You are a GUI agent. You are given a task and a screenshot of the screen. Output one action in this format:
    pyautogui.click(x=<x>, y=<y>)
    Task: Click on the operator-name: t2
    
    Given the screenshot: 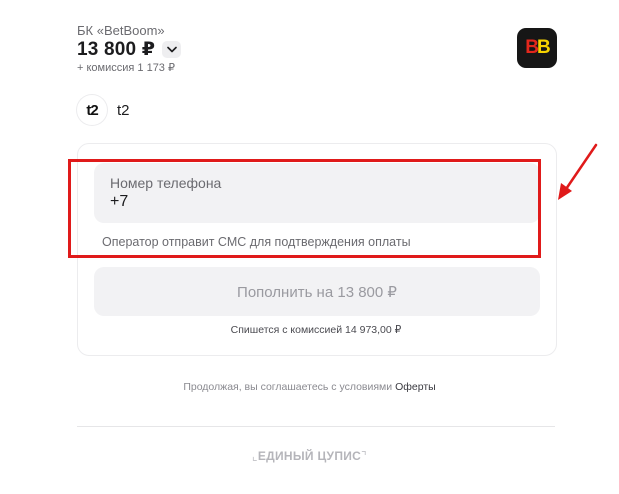 What is the action you would take?
    pyautogui.click(x=123, y=110)
    